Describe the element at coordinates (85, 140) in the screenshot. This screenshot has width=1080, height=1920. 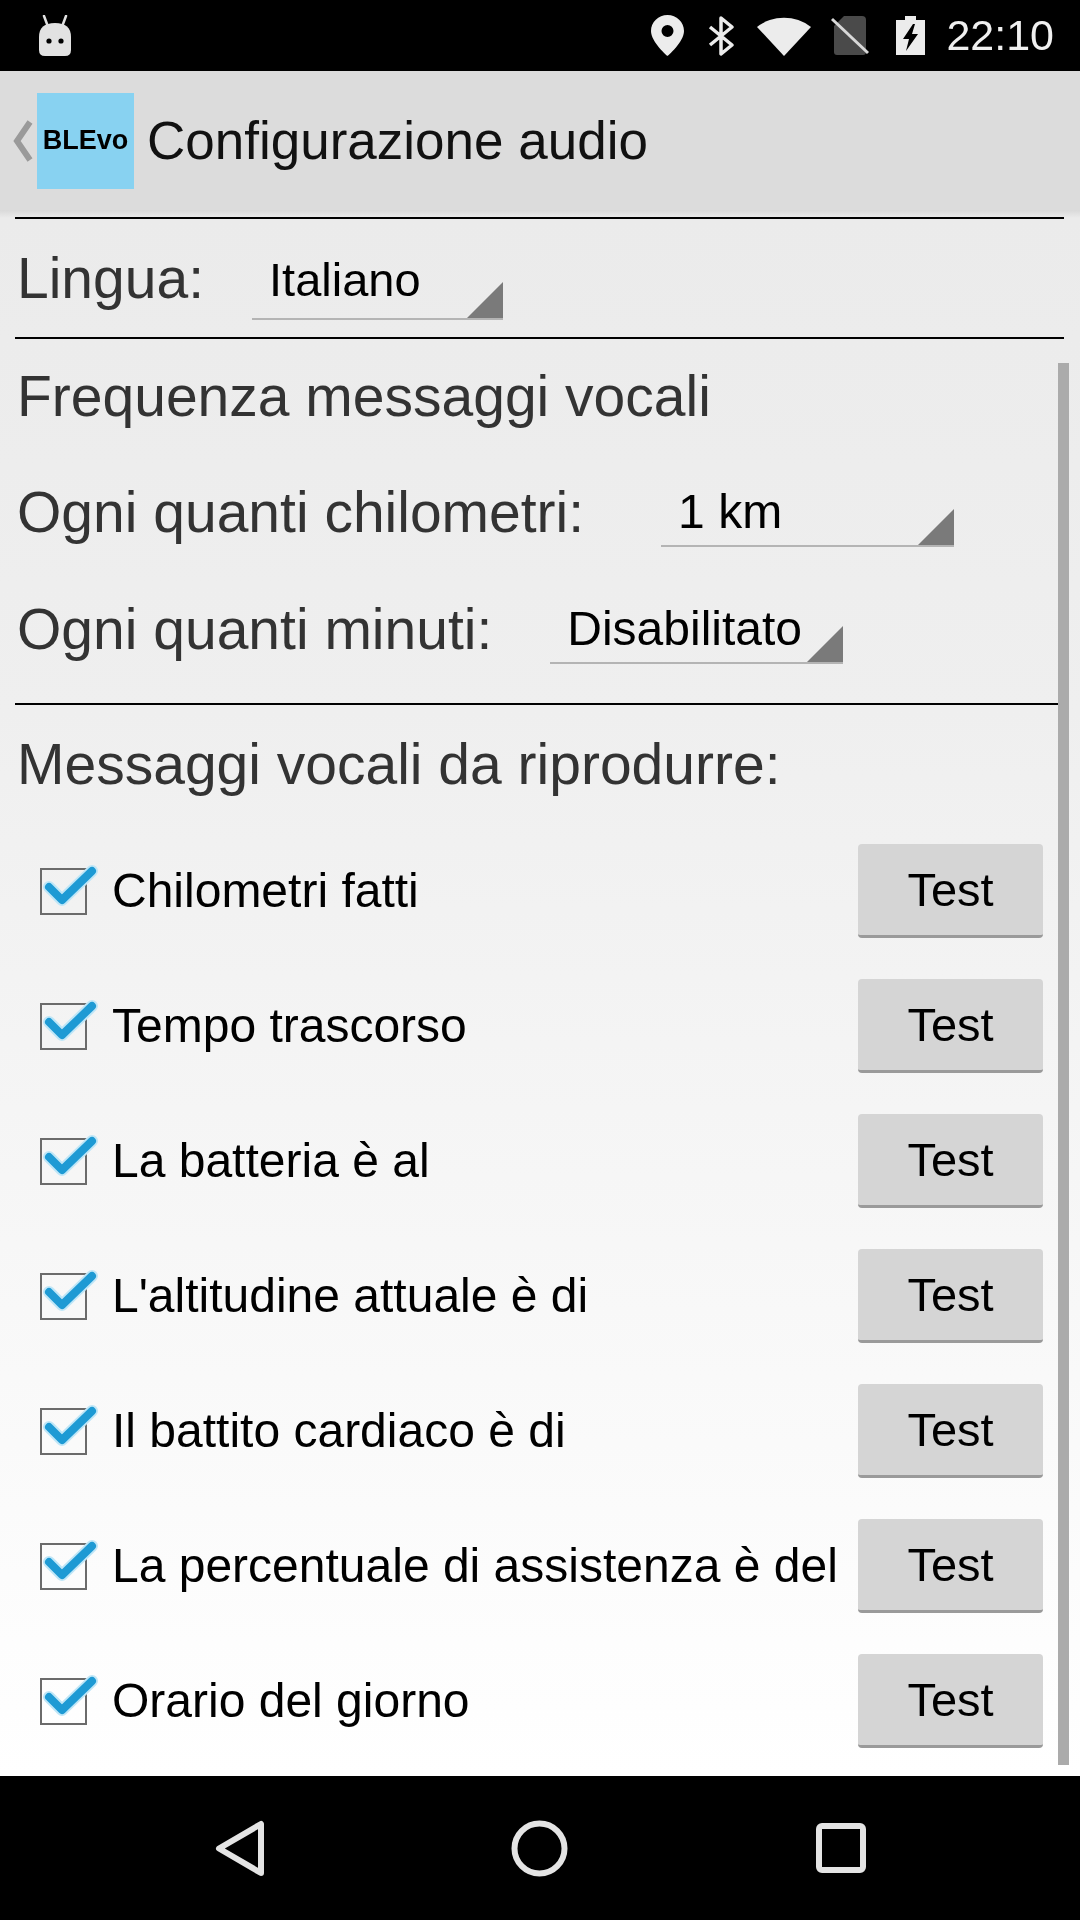
I see `app-logo: BLEvo` at that location.